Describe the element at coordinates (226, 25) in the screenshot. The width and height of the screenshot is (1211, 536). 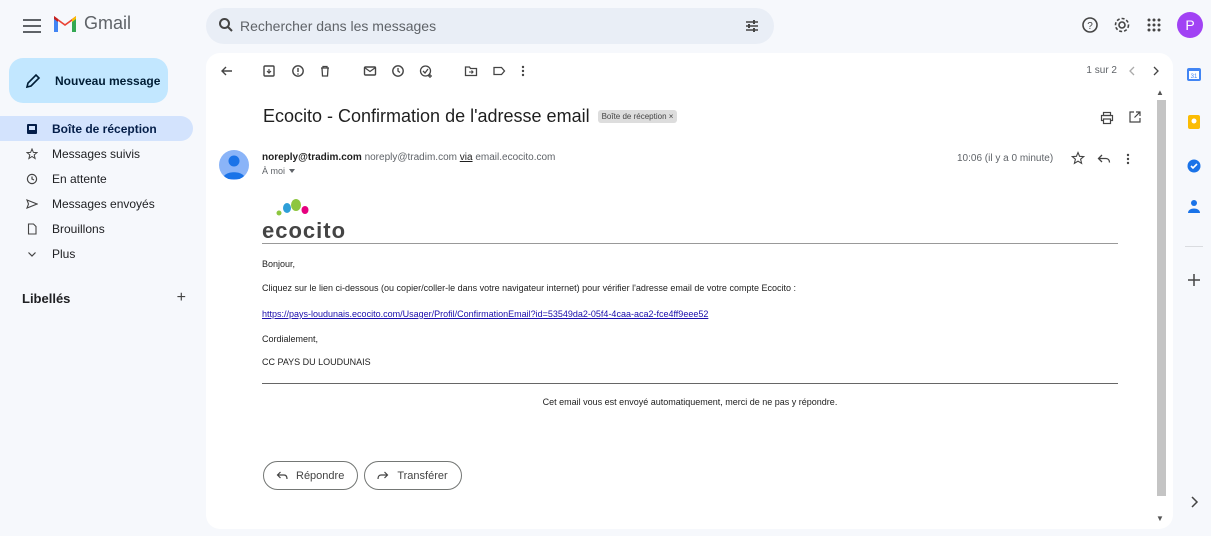
I see `search-icon` at that location.